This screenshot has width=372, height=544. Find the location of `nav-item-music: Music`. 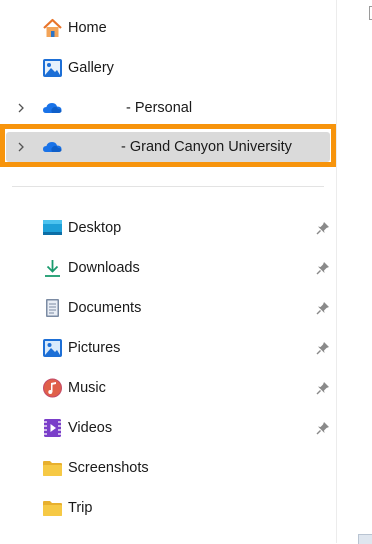

nav-item-music: Music is located at coordinates (168, 388).